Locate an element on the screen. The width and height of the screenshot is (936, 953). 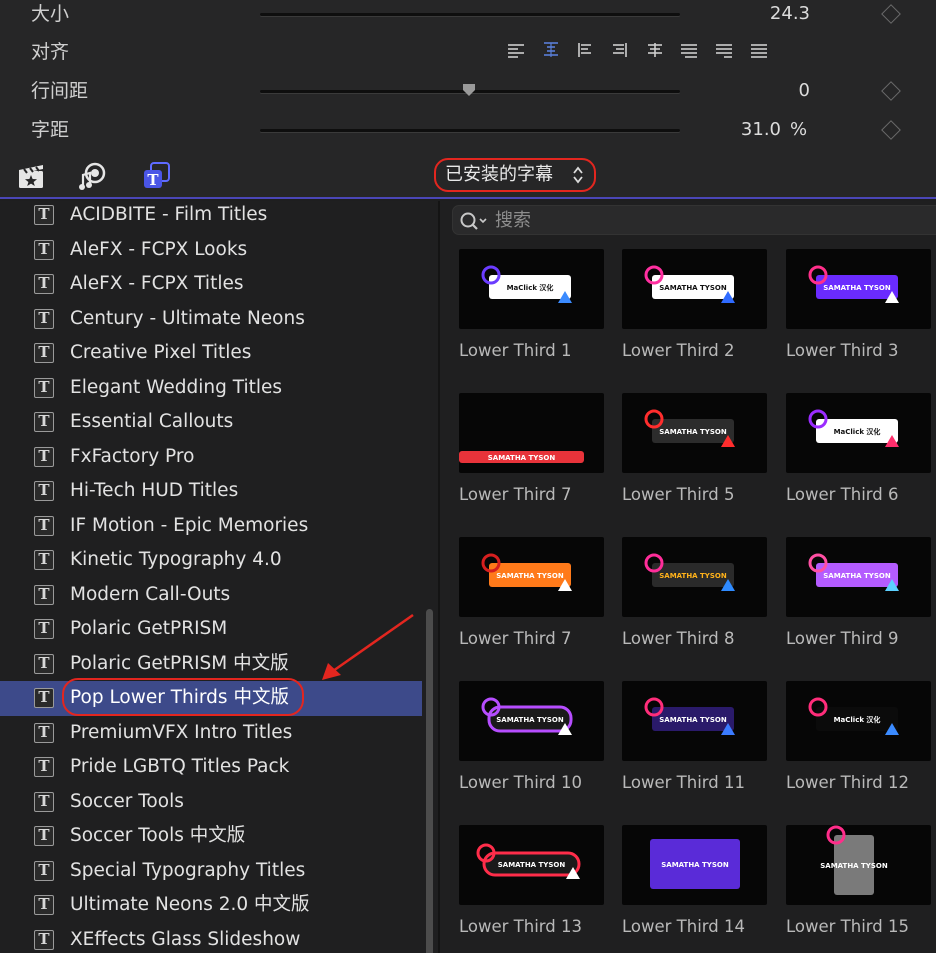
category-item: T AleFX - FCPX Looks is located at coordinates (211, 250).